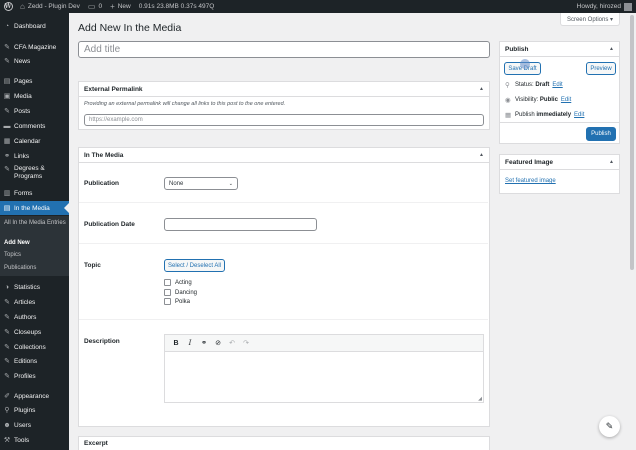 This screenshot has height=450, width=636. Describe the element at coordinates (35, 269) in the screenshot. I see `submenu-publications: Publications` at that location.